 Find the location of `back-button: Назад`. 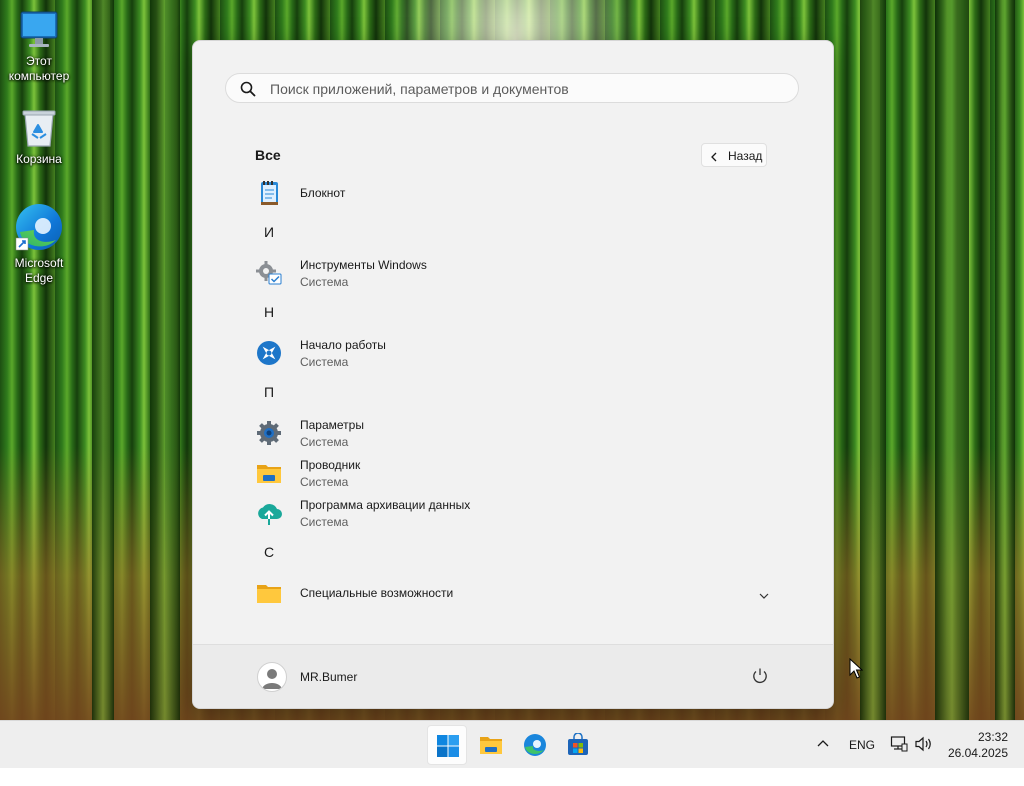

back-button: Назад is located at coordinates (734, 155).